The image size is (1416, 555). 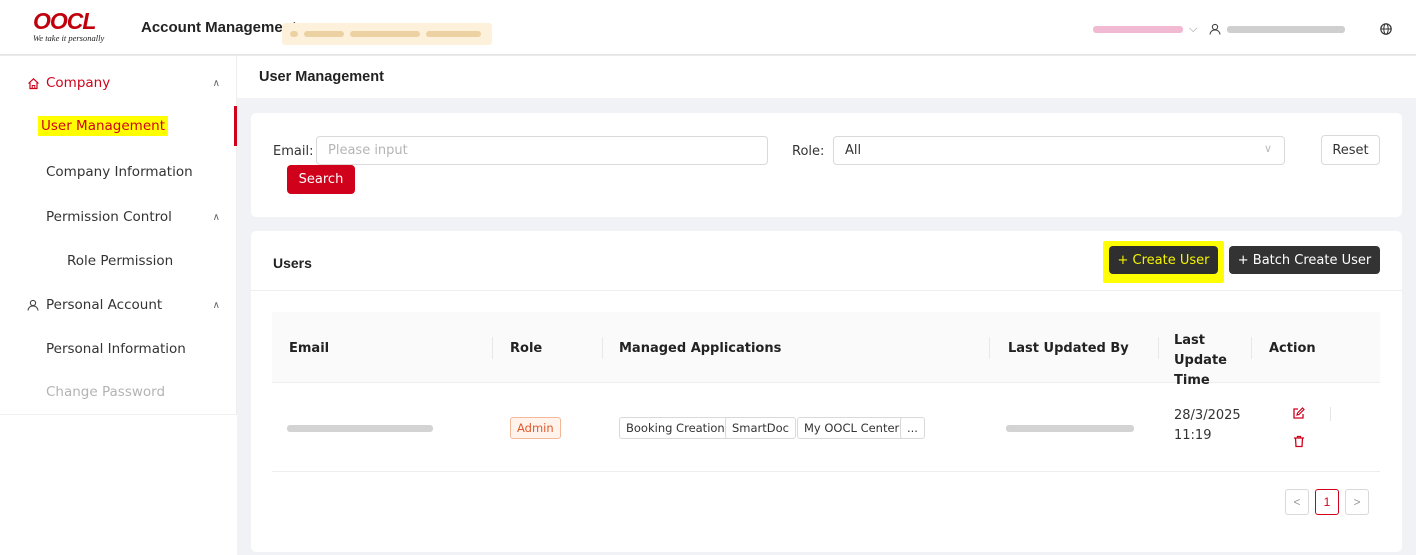 I want to click on sidebar-group-personal-account: Personal Account ∧, so click(x=118, y=305).